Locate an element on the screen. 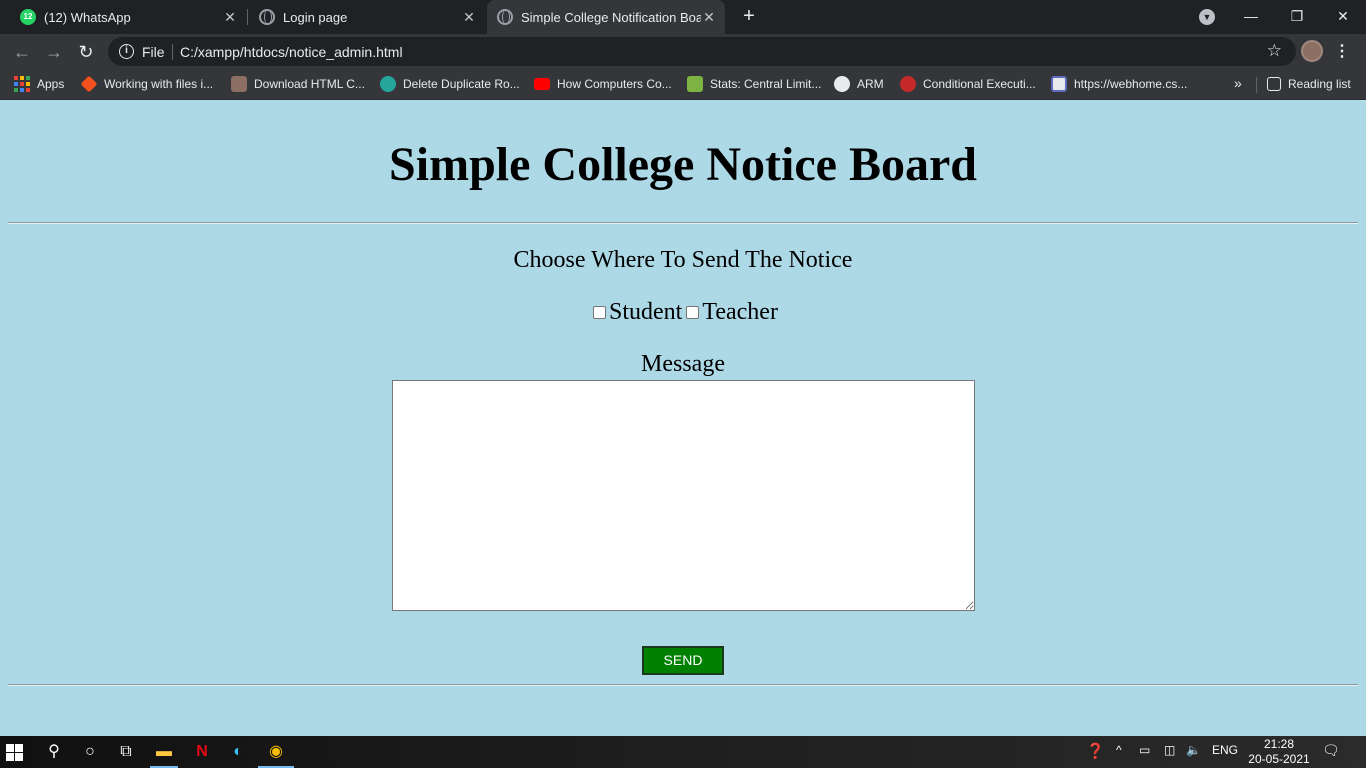 This screenshot has width=1366, height=768. bookmarks-separator is located at coordinates (1256, 85).